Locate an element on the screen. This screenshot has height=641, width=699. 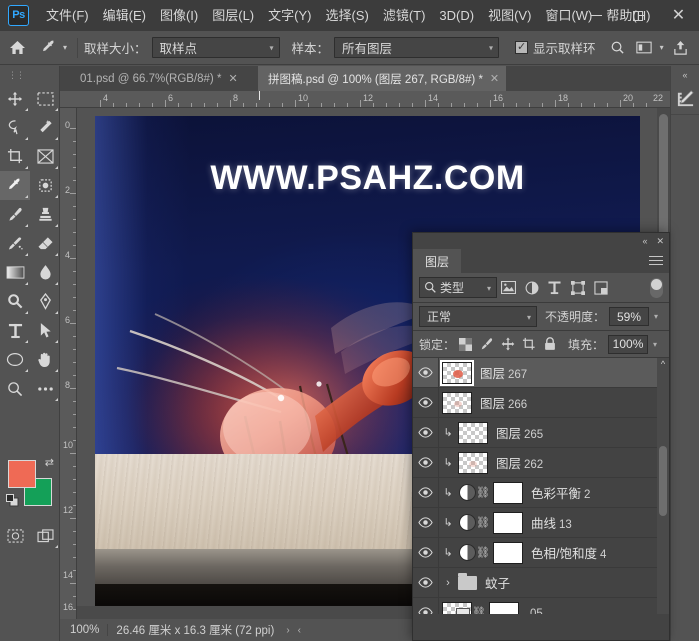
search-button is located at coordinates (618, 48).